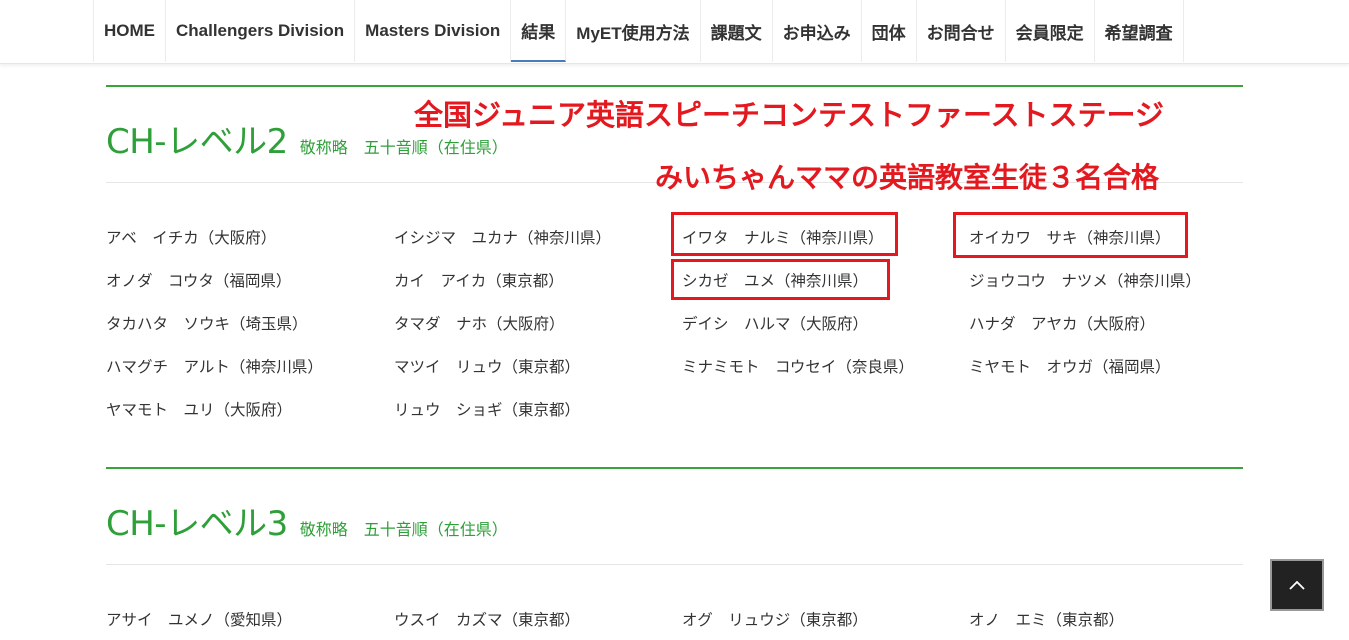 The height and width of the screenshot is (640, 1349). What do you see at coordinates (889, 31) in the screenshot?
I see `nav-item: 団体` at bounding box center [889, 31].